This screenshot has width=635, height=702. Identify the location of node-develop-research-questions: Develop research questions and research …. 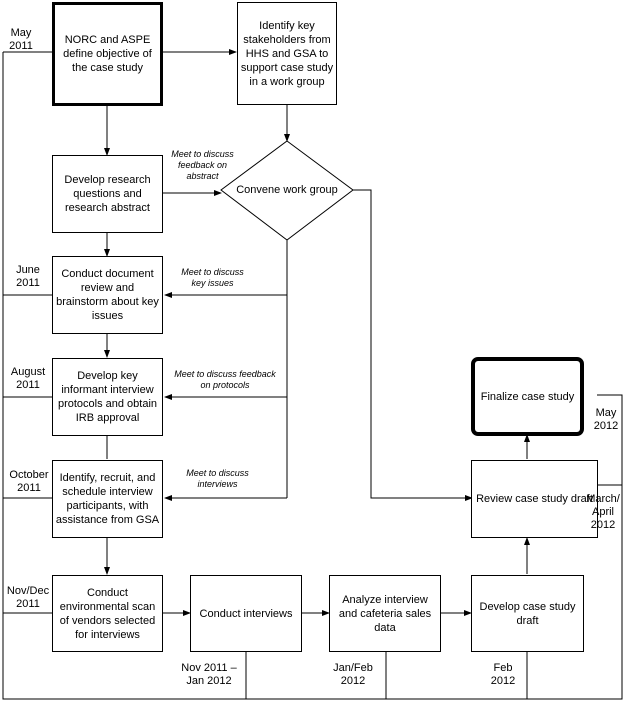
(107, 194).